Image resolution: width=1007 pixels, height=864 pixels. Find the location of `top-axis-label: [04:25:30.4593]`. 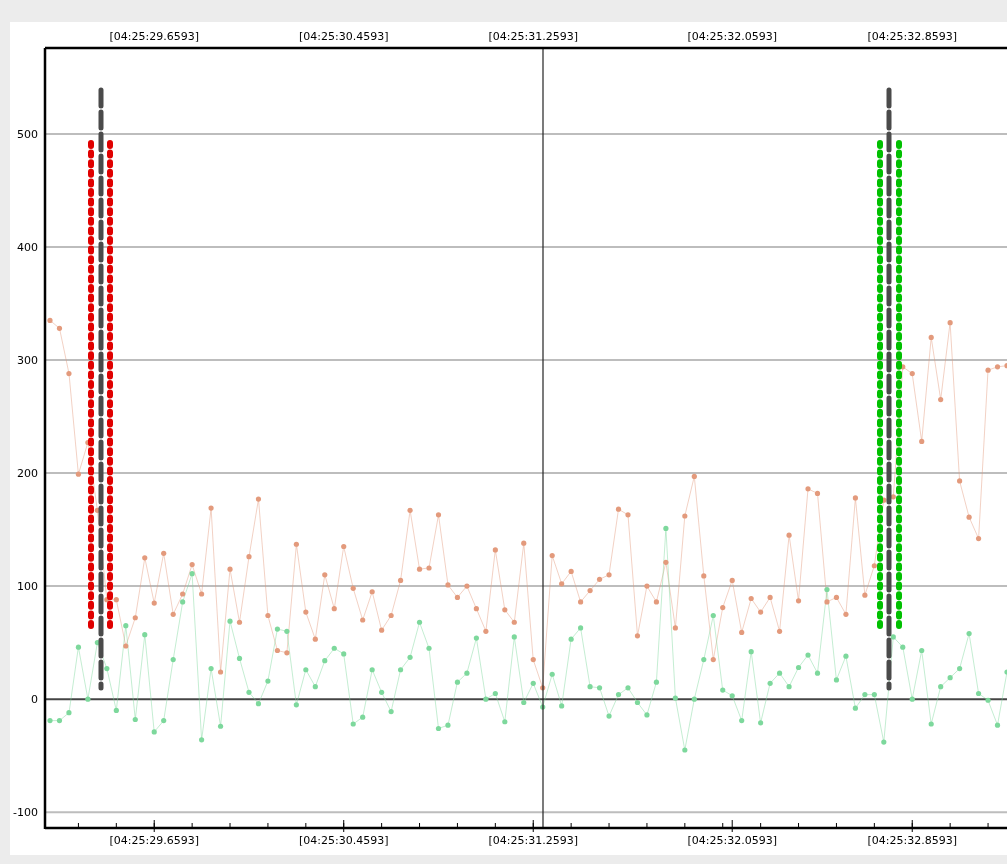

top-axis-label: [04:25:30.4593] is located at coordinates (344, 36).